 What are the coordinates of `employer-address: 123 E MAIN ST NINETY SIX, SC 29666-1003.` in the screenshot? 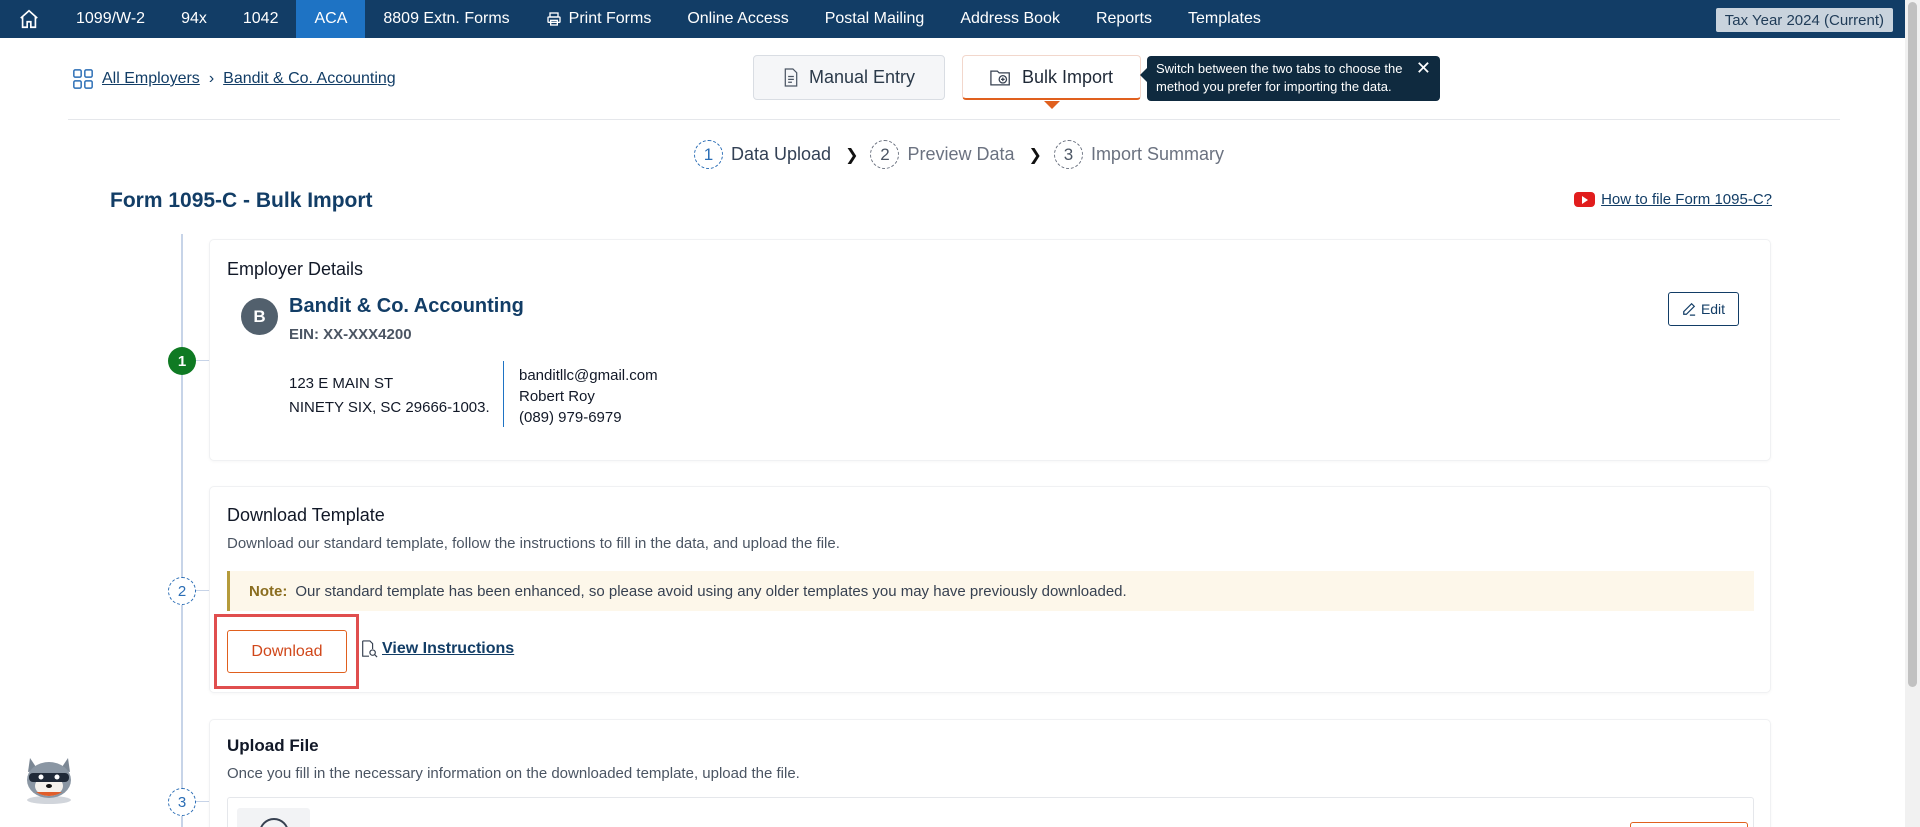 It's located at (389, 396).